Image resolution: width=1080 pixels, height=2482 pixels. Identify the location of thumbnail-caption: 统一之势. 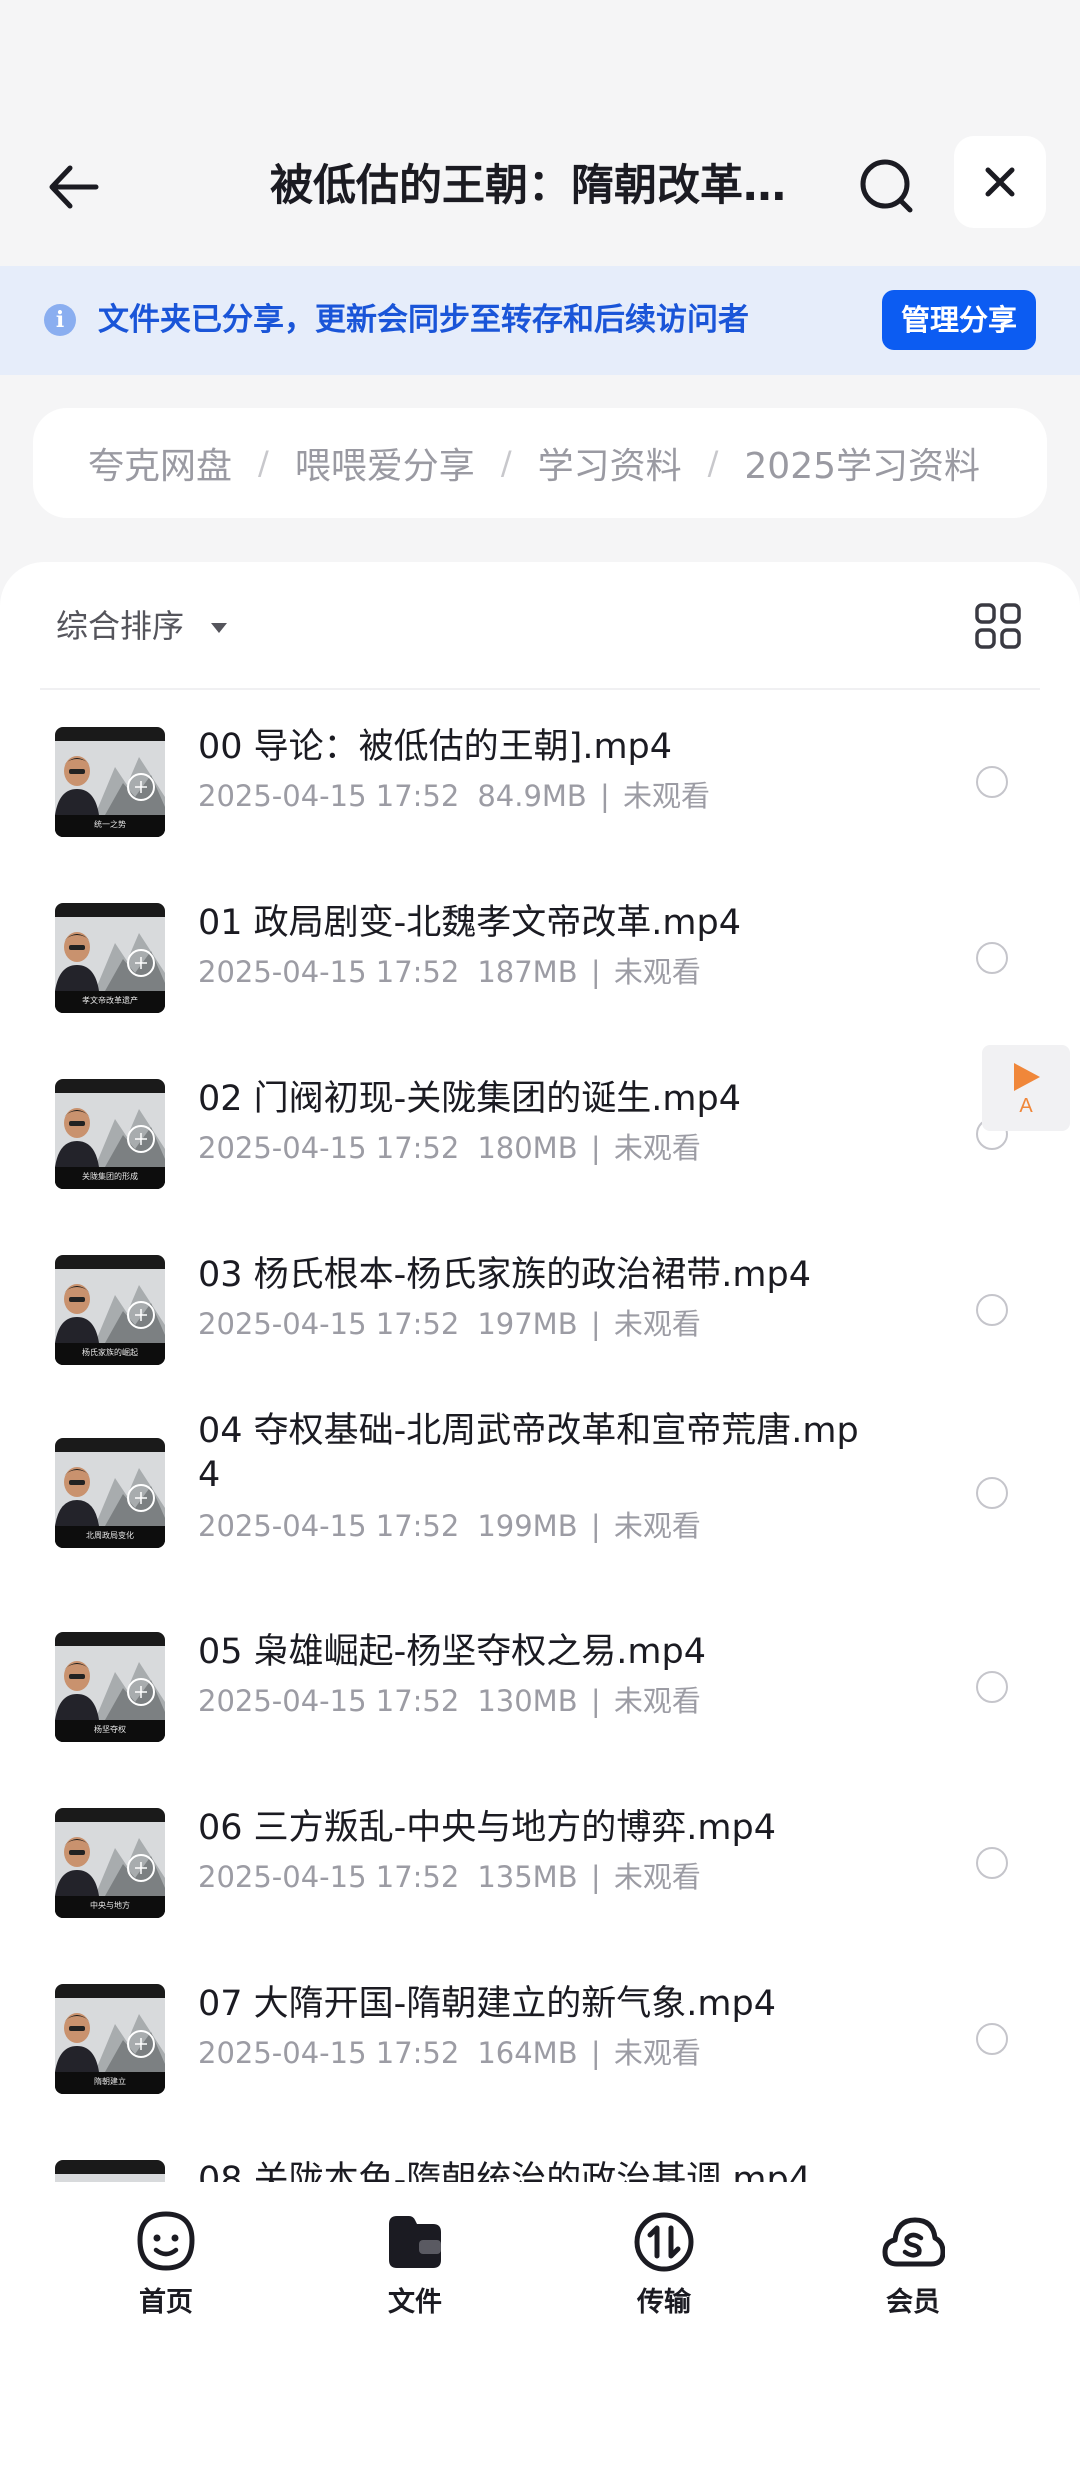
(110, 824).